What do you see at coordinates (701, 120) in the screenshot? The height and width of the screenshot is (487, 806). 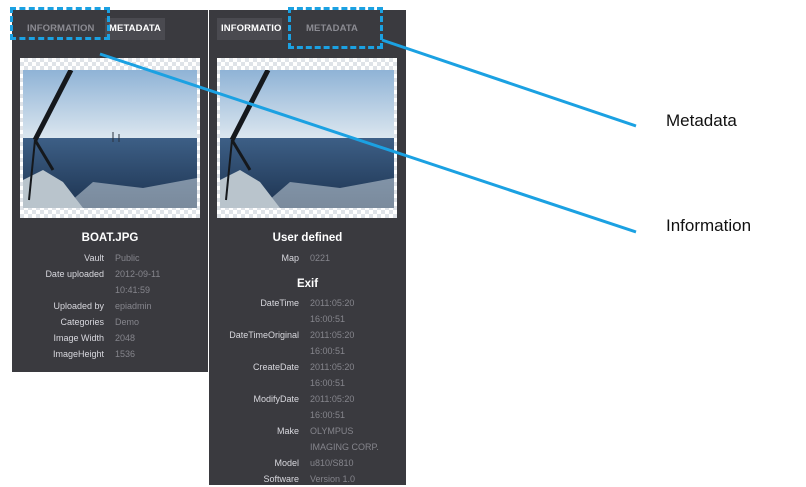 I see `callout-label-metadata: Metadata` at bounding box center [701, 120].